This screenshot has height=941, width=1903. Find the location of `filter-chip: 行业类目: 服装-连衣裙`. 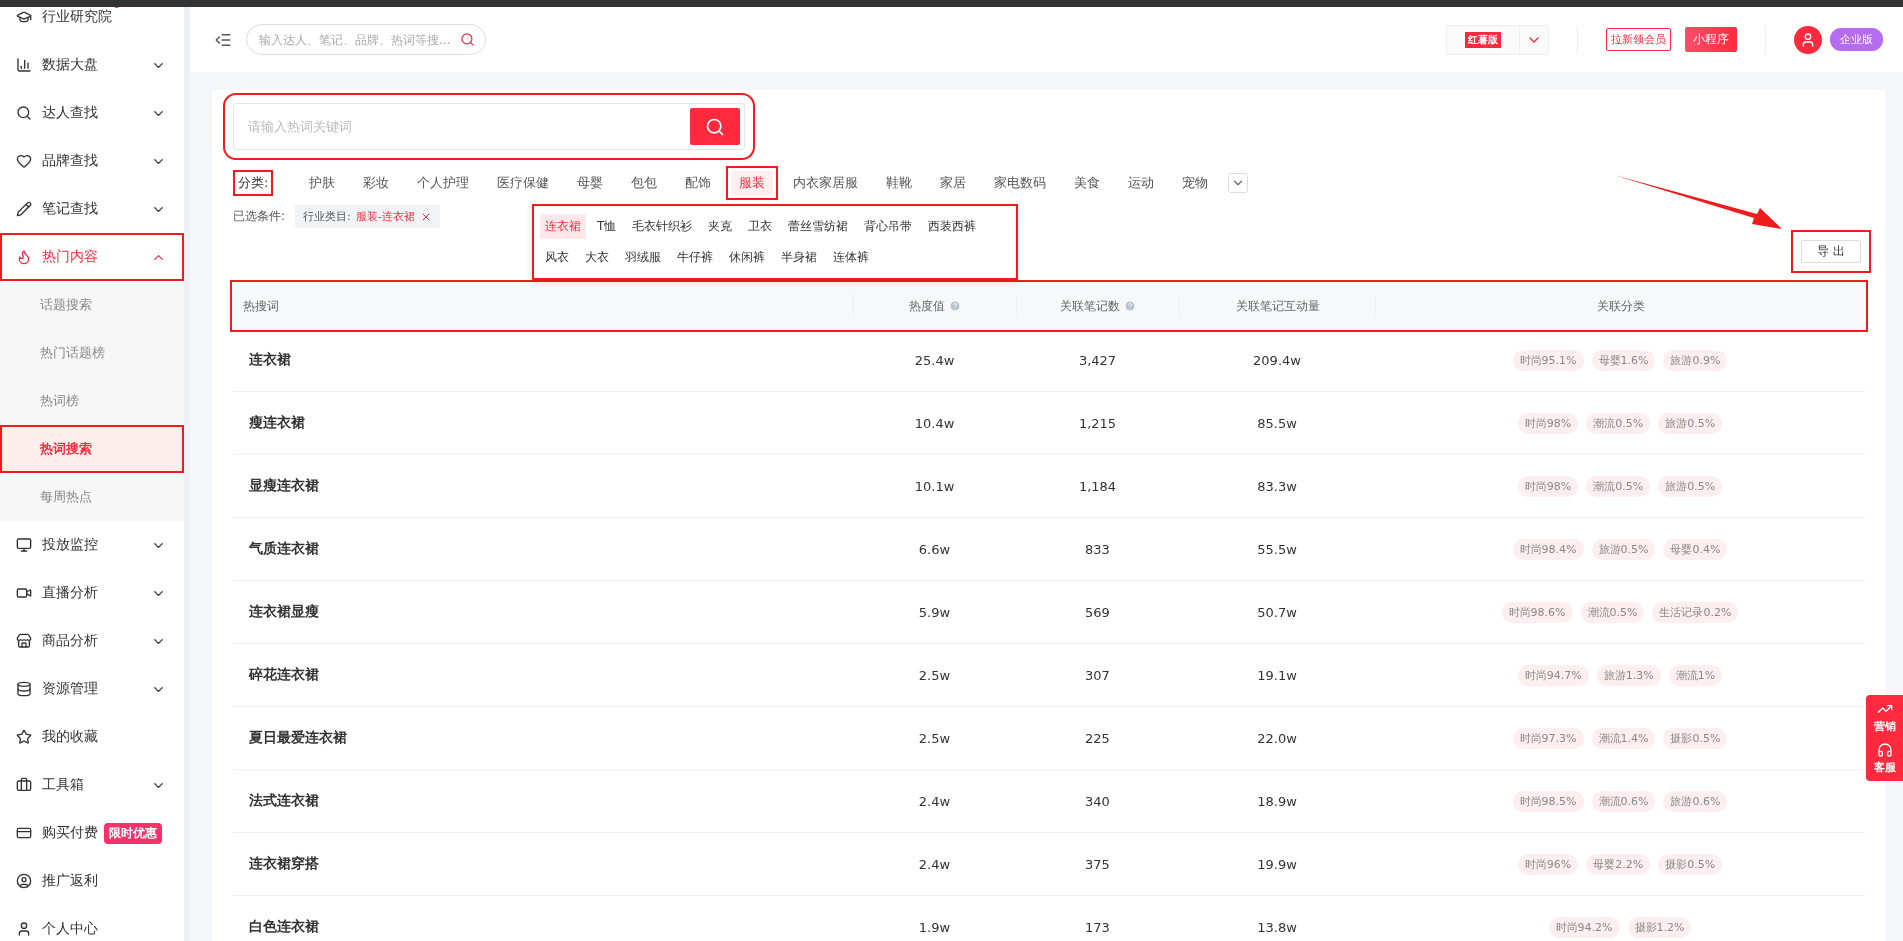

filter-chip: 行业类目: 服装-连衣裙 is located at coordinates (367, 216).